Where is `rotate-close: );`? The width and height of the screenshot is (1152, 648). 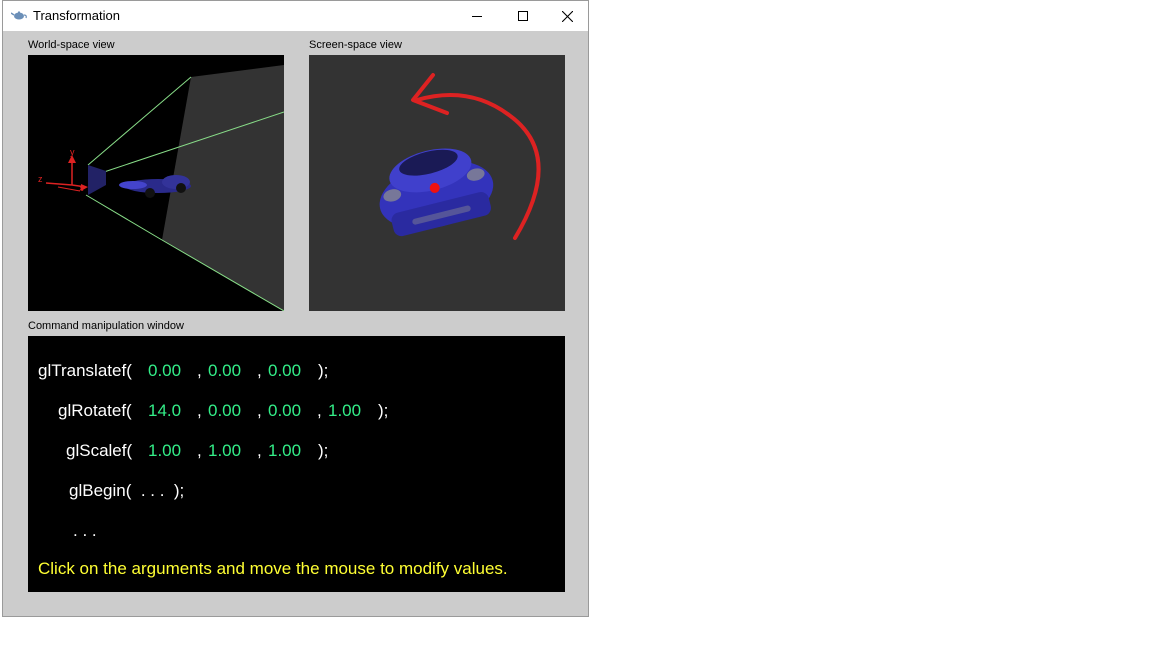 rotate-close: ); is located at coordinates (383, 410).